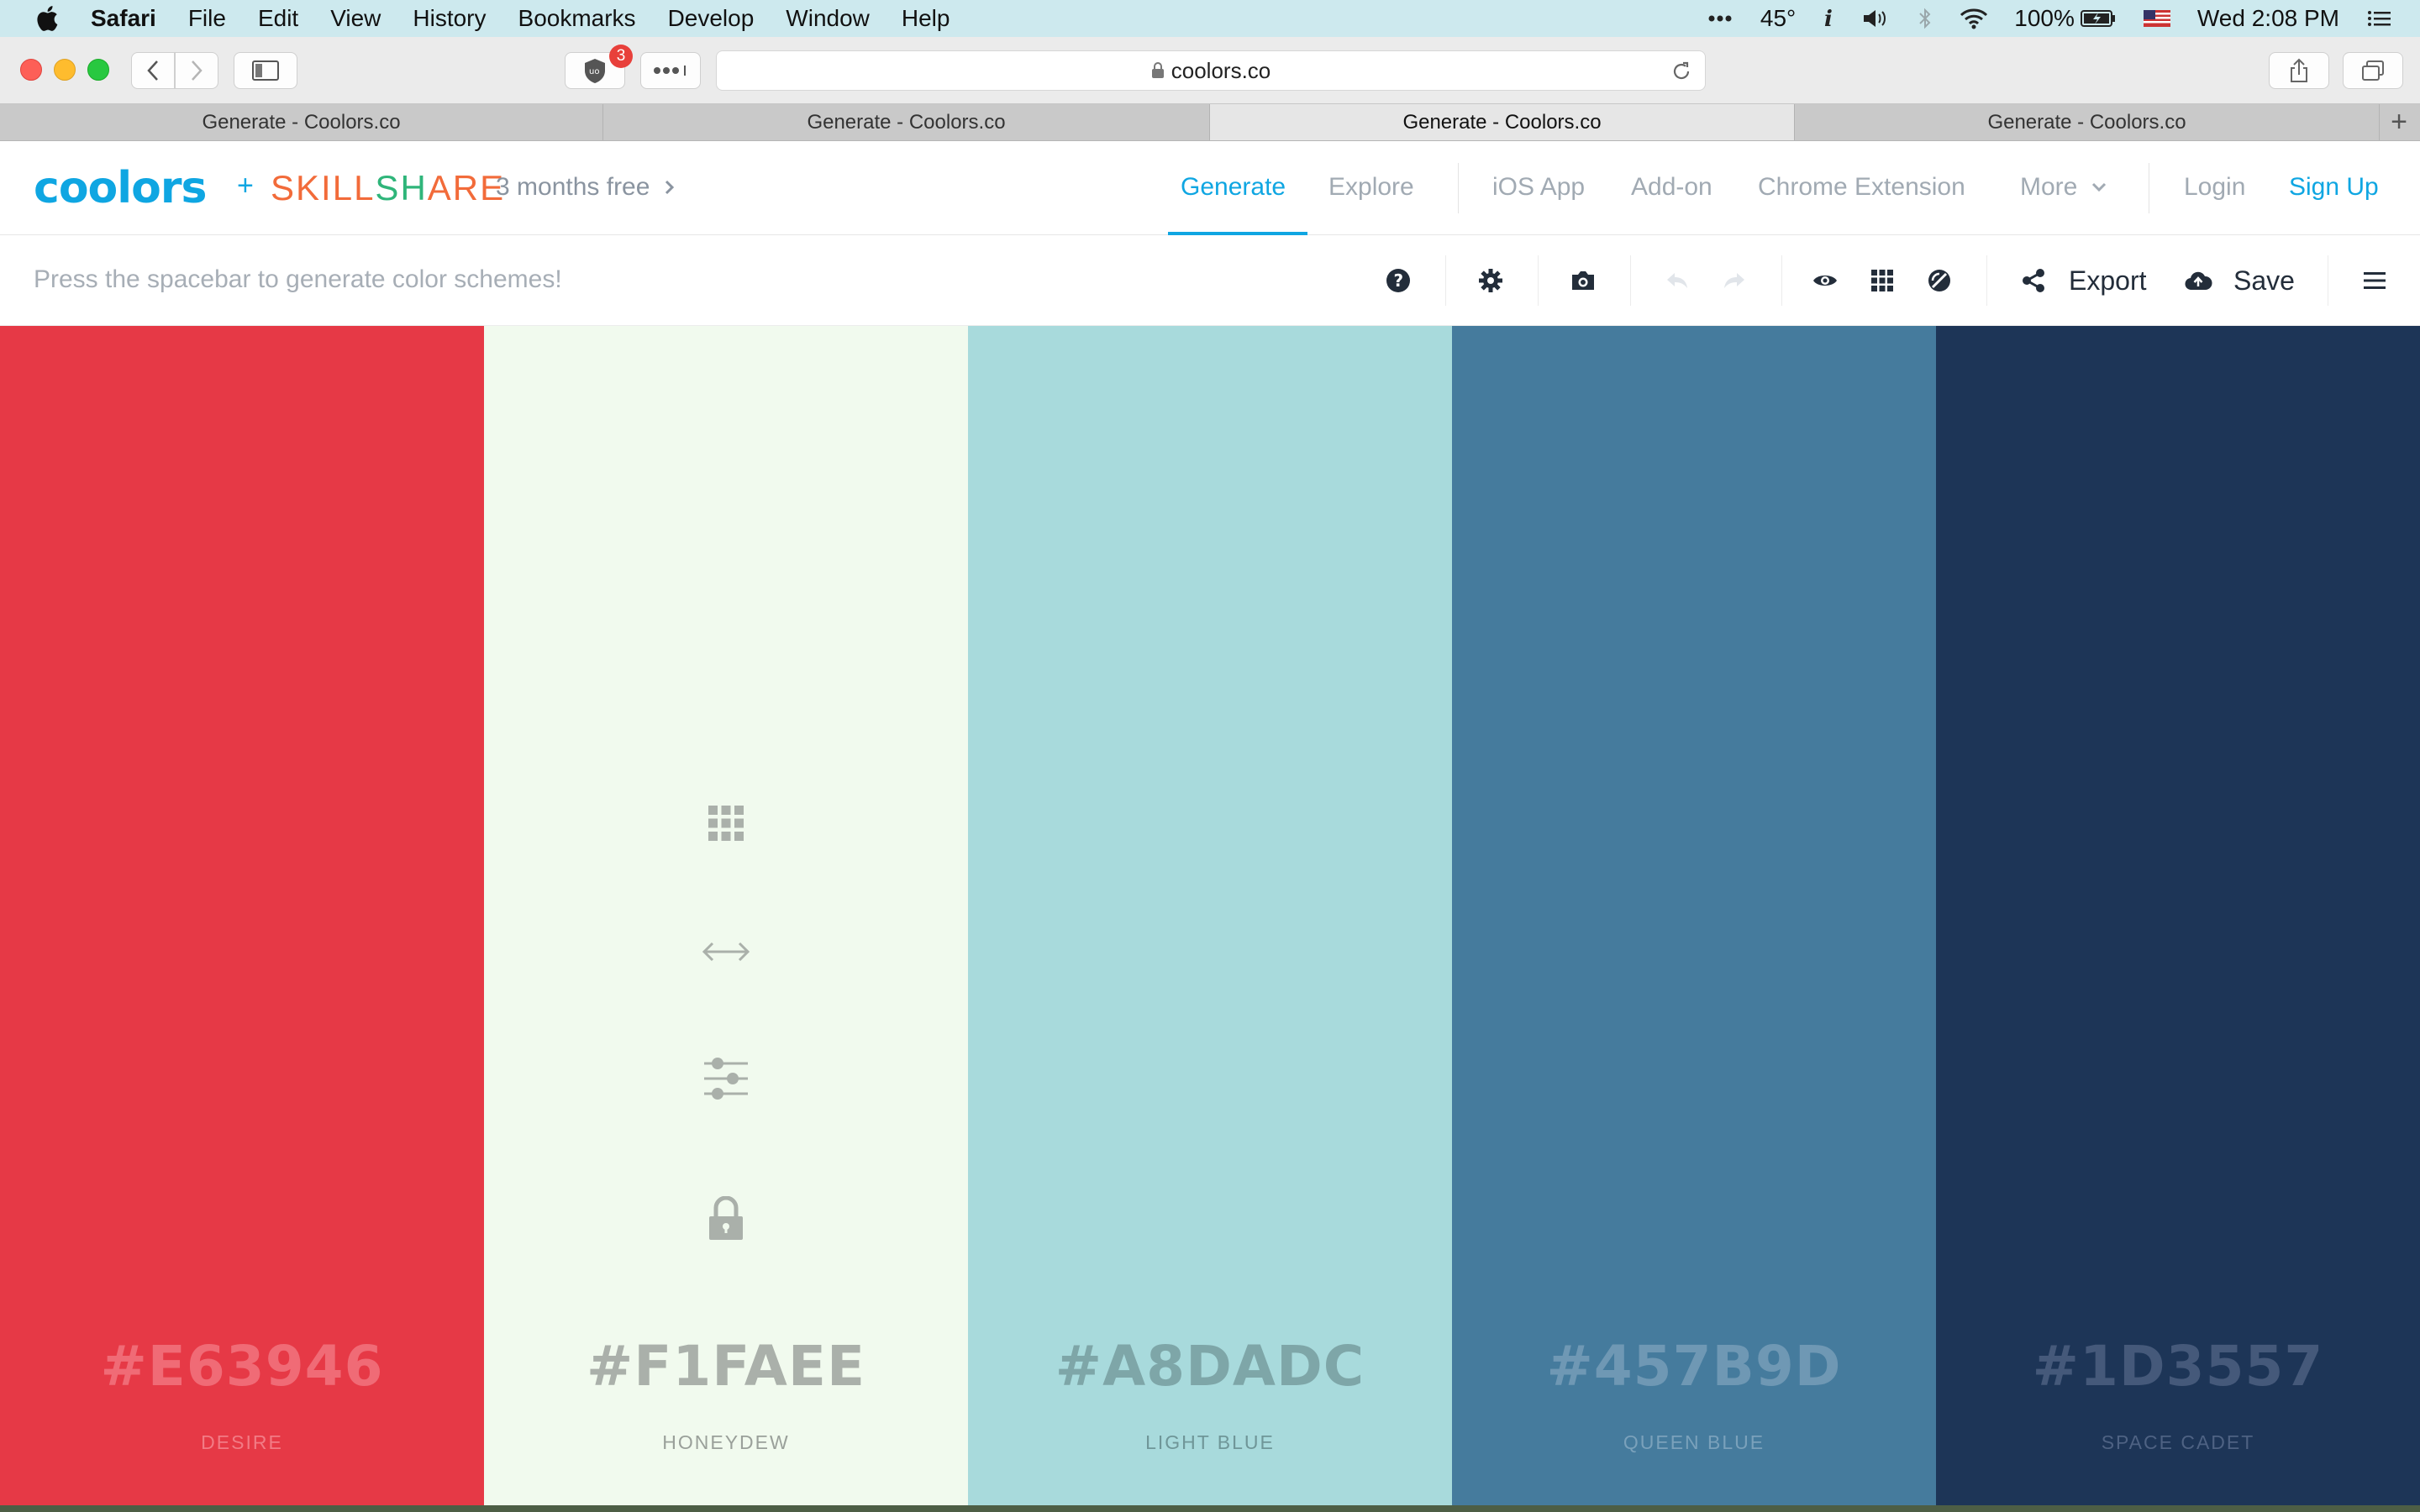 Image resolution: width=2420 pixels, height=1512 pixels. Describe the element at coordinates (1538, 187) in the screenshot. I see `nav-ios-app: iOS App` at that location.